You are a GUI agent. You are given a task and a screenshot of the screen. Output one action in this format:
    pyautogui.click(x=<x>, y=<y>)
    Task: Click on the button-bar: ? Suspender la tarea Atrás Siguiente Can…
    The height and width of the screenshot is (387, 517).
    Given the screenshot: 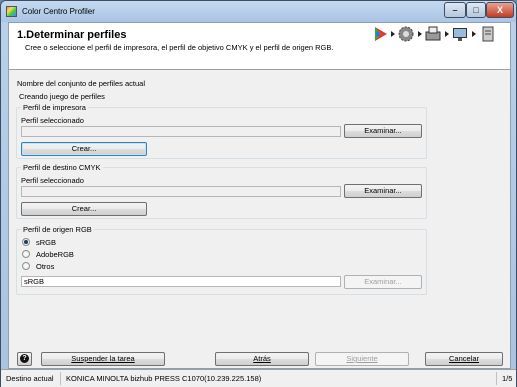 What is the action you would take?
    pyautogui.click(x=259, y=359)
    